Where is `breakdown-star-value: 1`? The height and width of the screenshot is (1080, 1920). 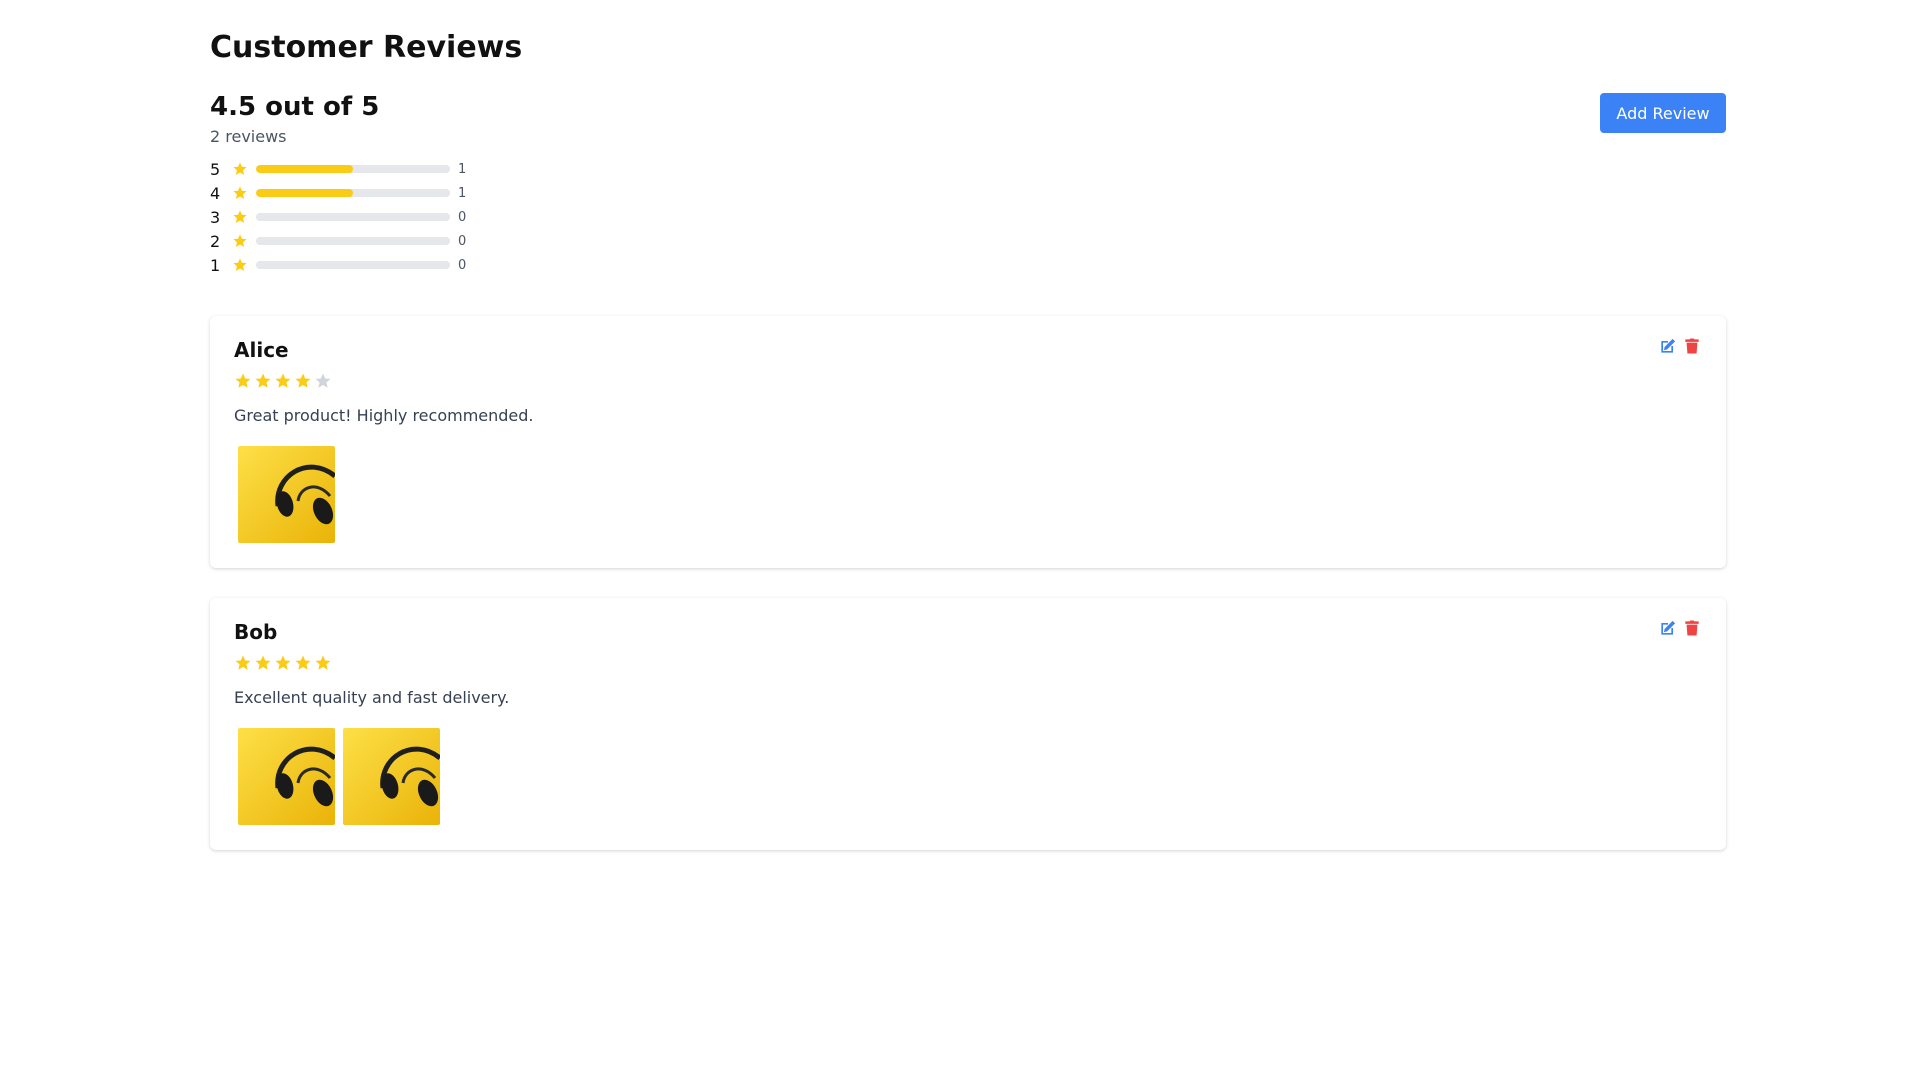 breakdown-star-value: 1 is located at coordinates (215, 265).